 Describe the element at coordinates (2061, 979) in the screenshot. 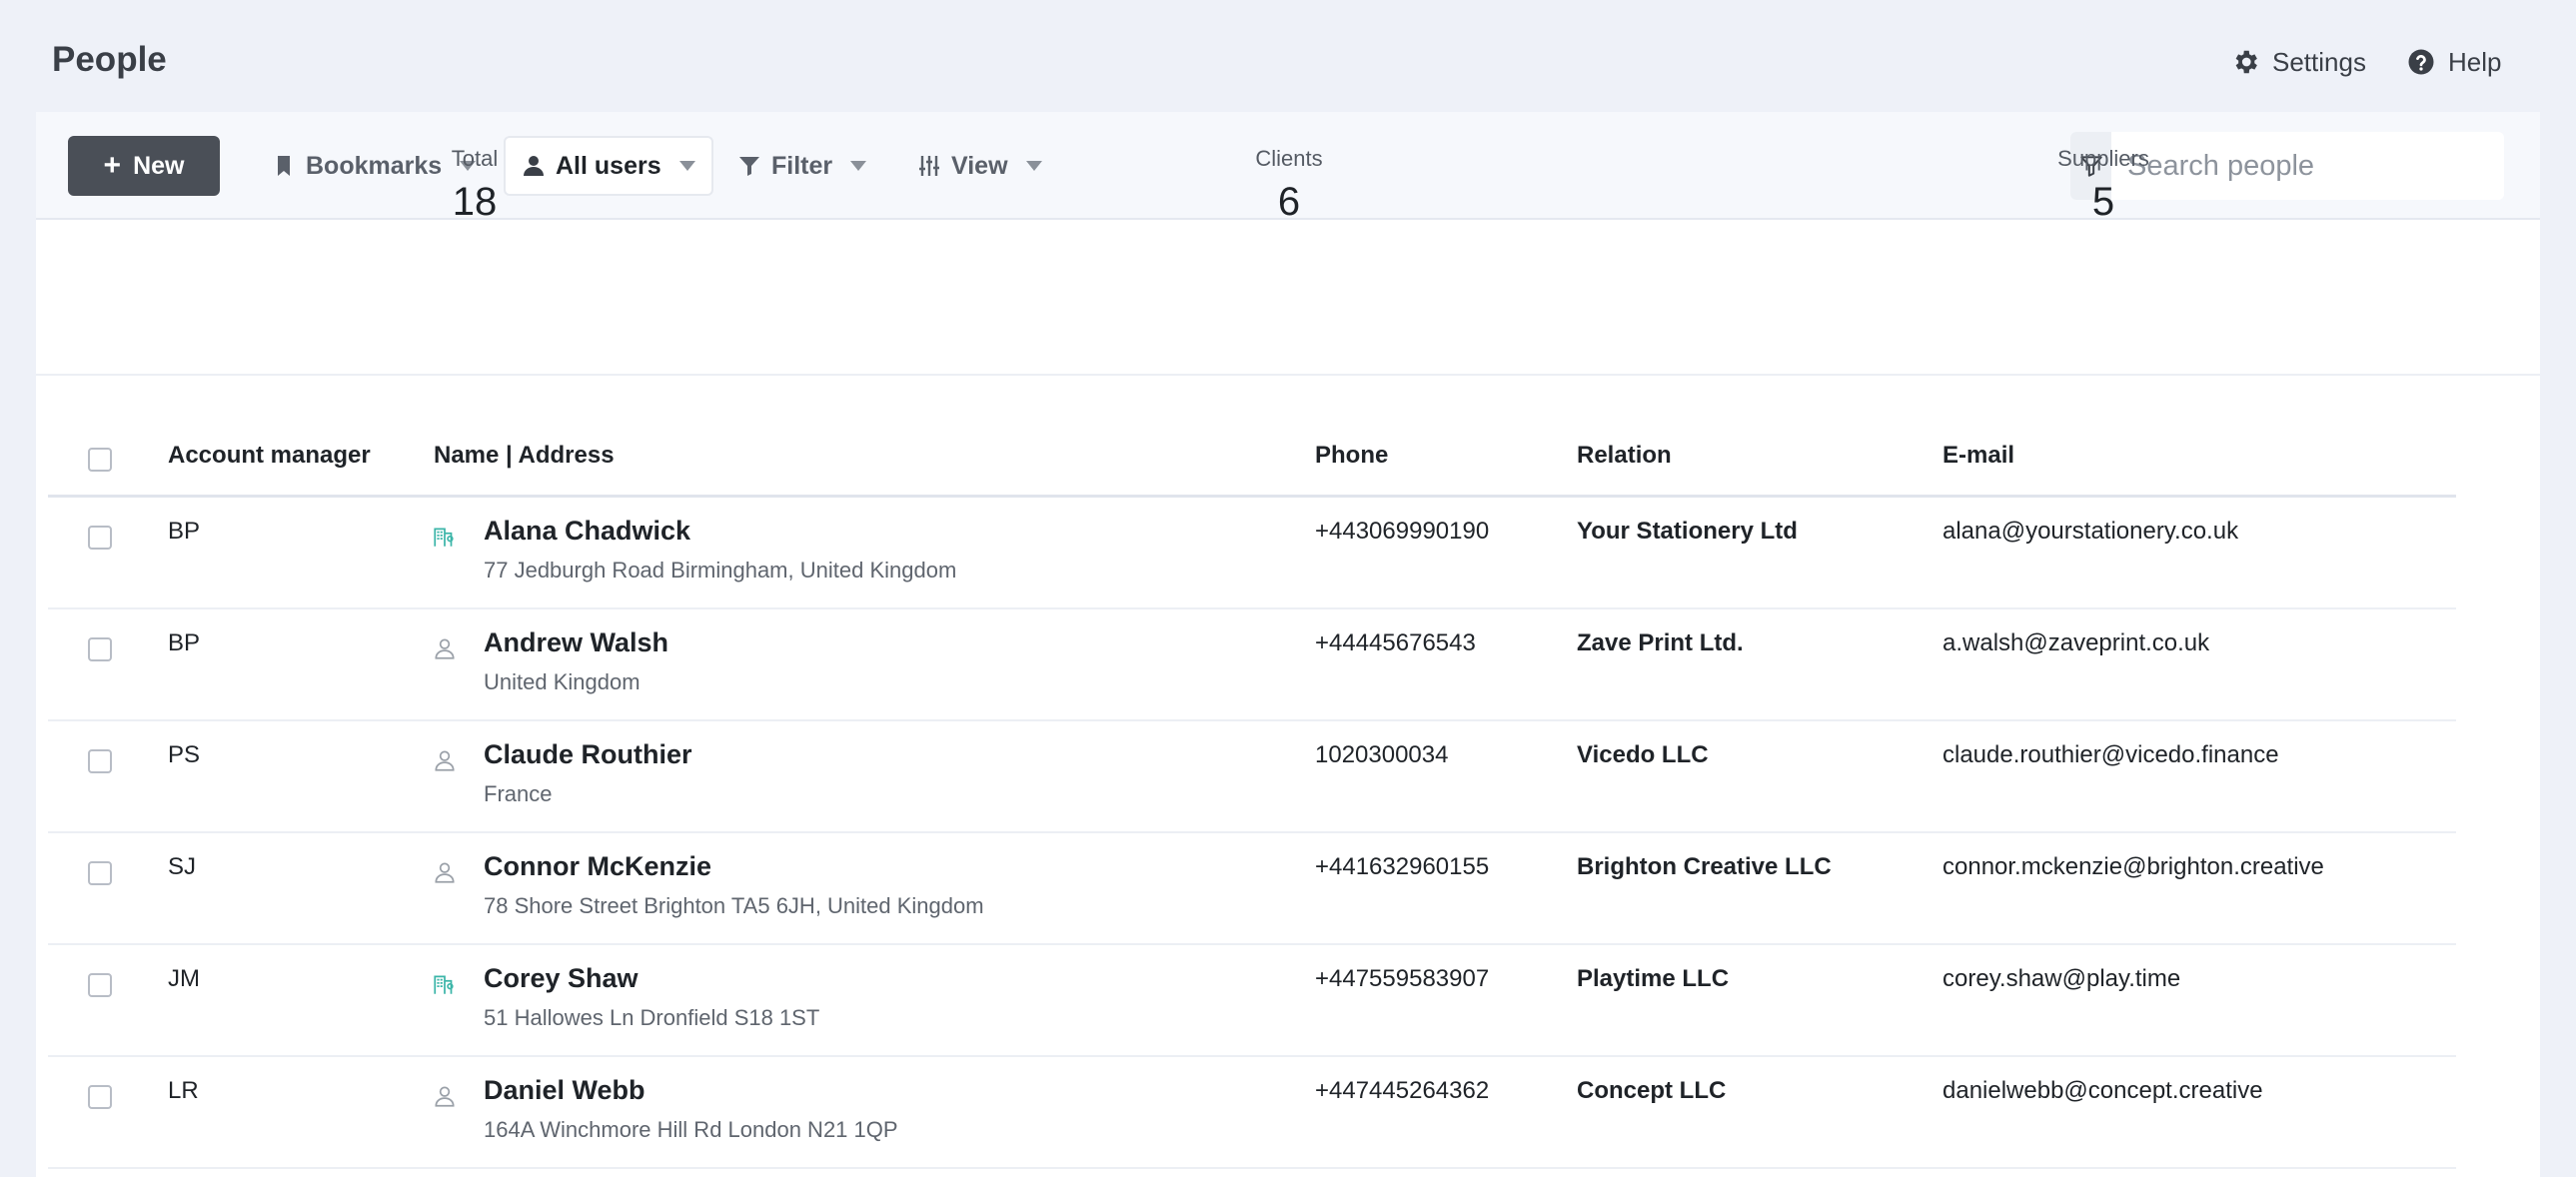

I see `email: corey.shaw@play.time` at that location.